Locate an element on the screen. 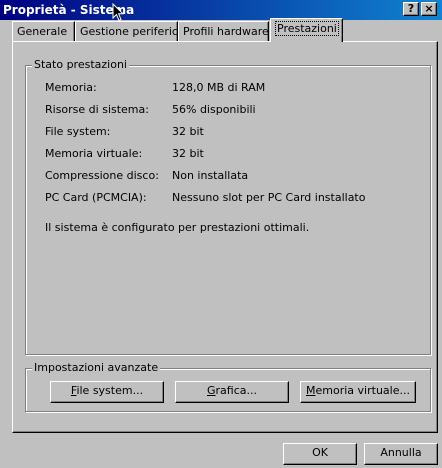 The width and height of the screenshot is (442, 468). tab-profili-hardware: Profili hardware is located at coordinates (223, 31).